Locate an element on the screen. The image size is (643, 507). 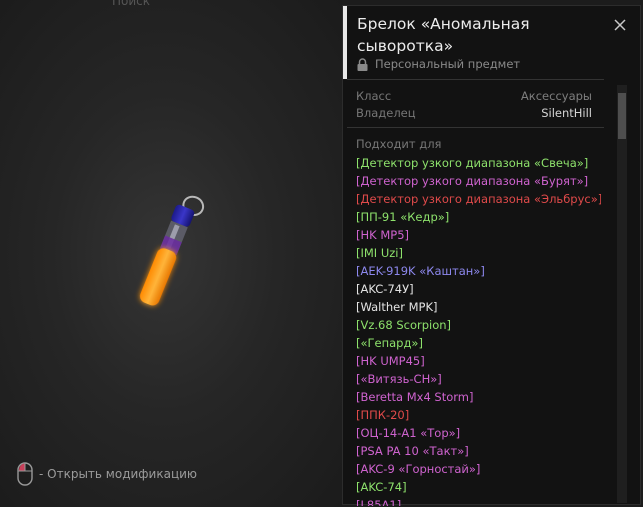
compatibility-title: Подходит для is located at coordinates (399, 144).